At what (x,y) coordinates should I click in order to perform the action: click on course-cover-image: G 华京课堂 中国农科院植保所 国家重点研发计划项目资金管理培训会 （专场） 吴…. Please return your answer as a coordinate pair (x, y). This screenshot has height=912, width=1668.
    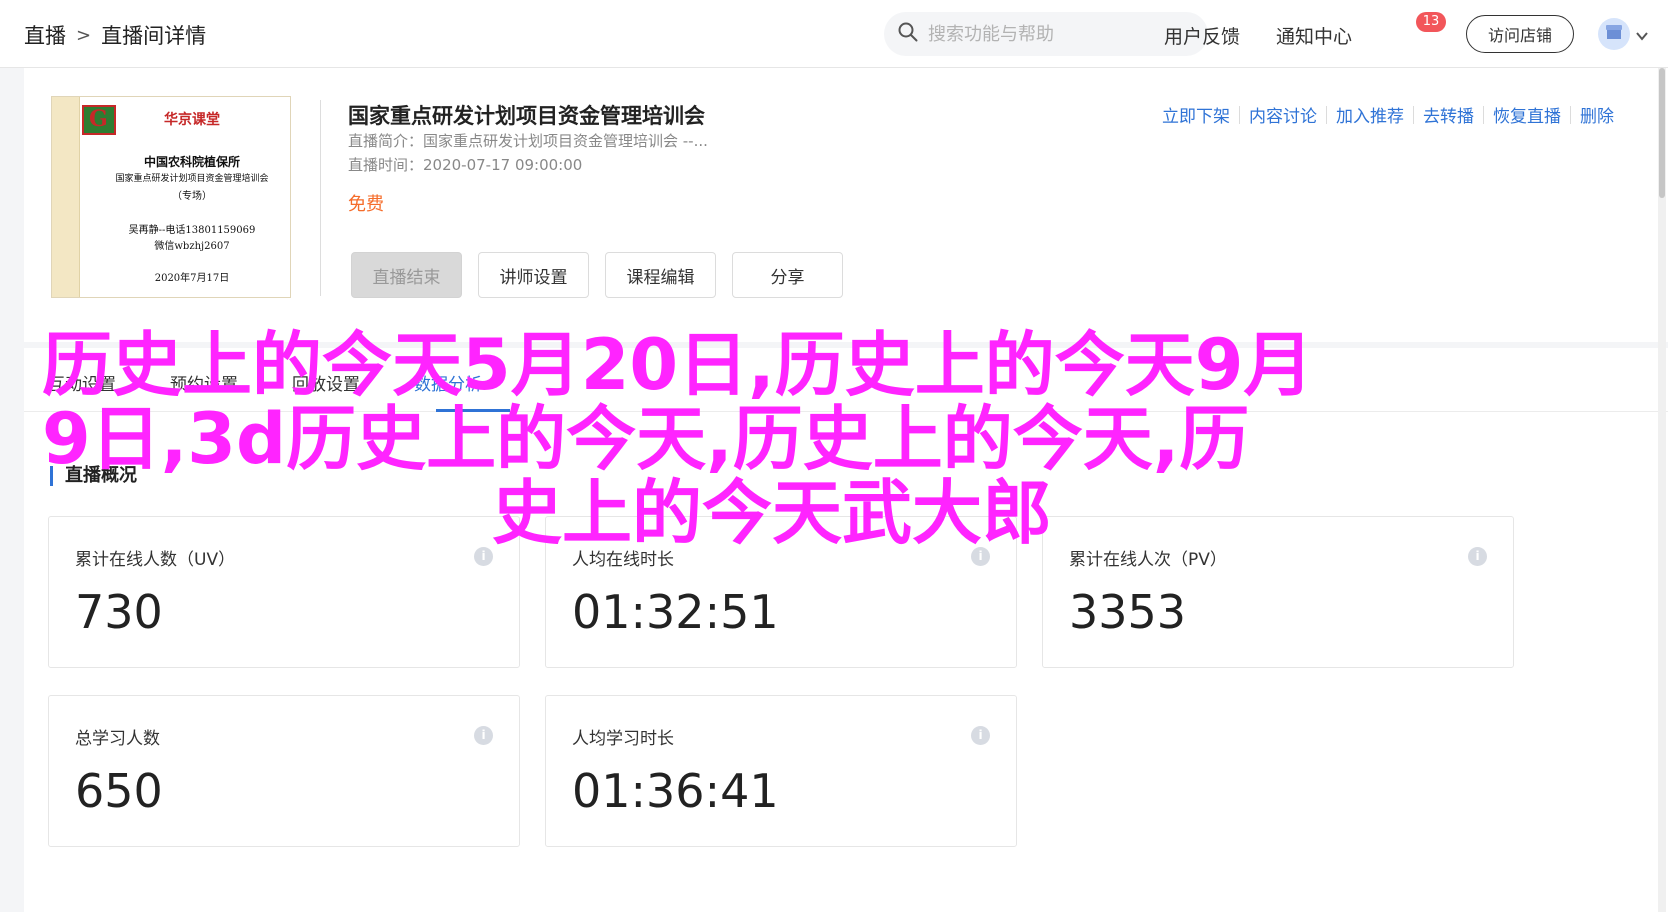
    Looking at the image, I should click on (171, 197).